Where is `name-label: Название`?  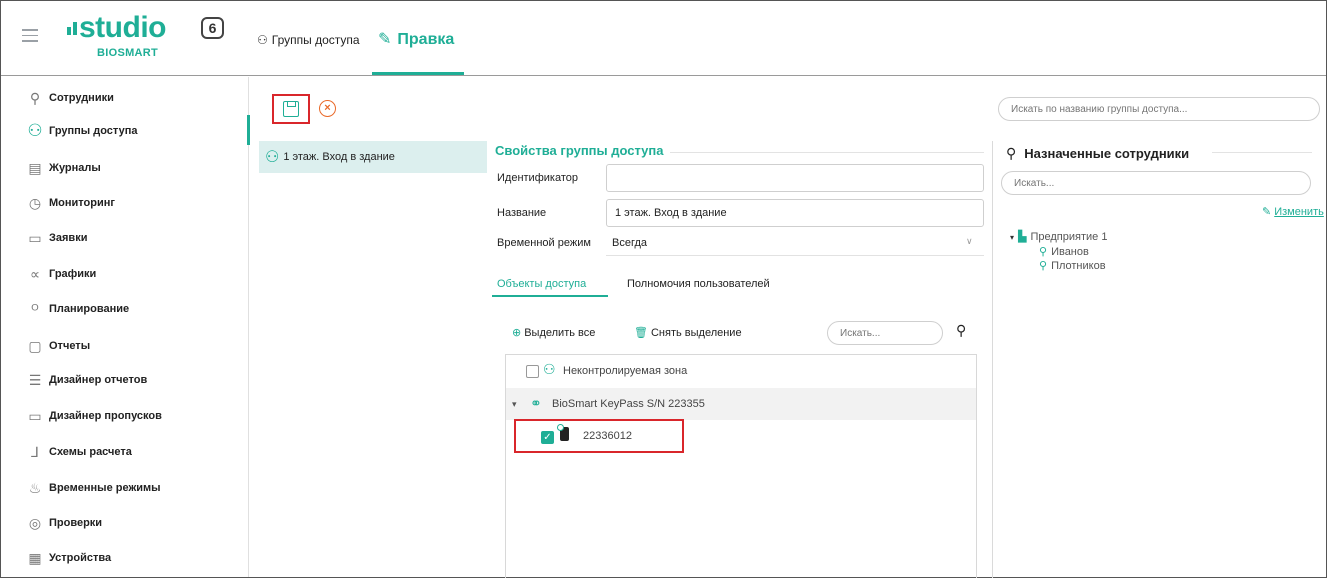
name-label: Название is located at coordinates (522, 213).